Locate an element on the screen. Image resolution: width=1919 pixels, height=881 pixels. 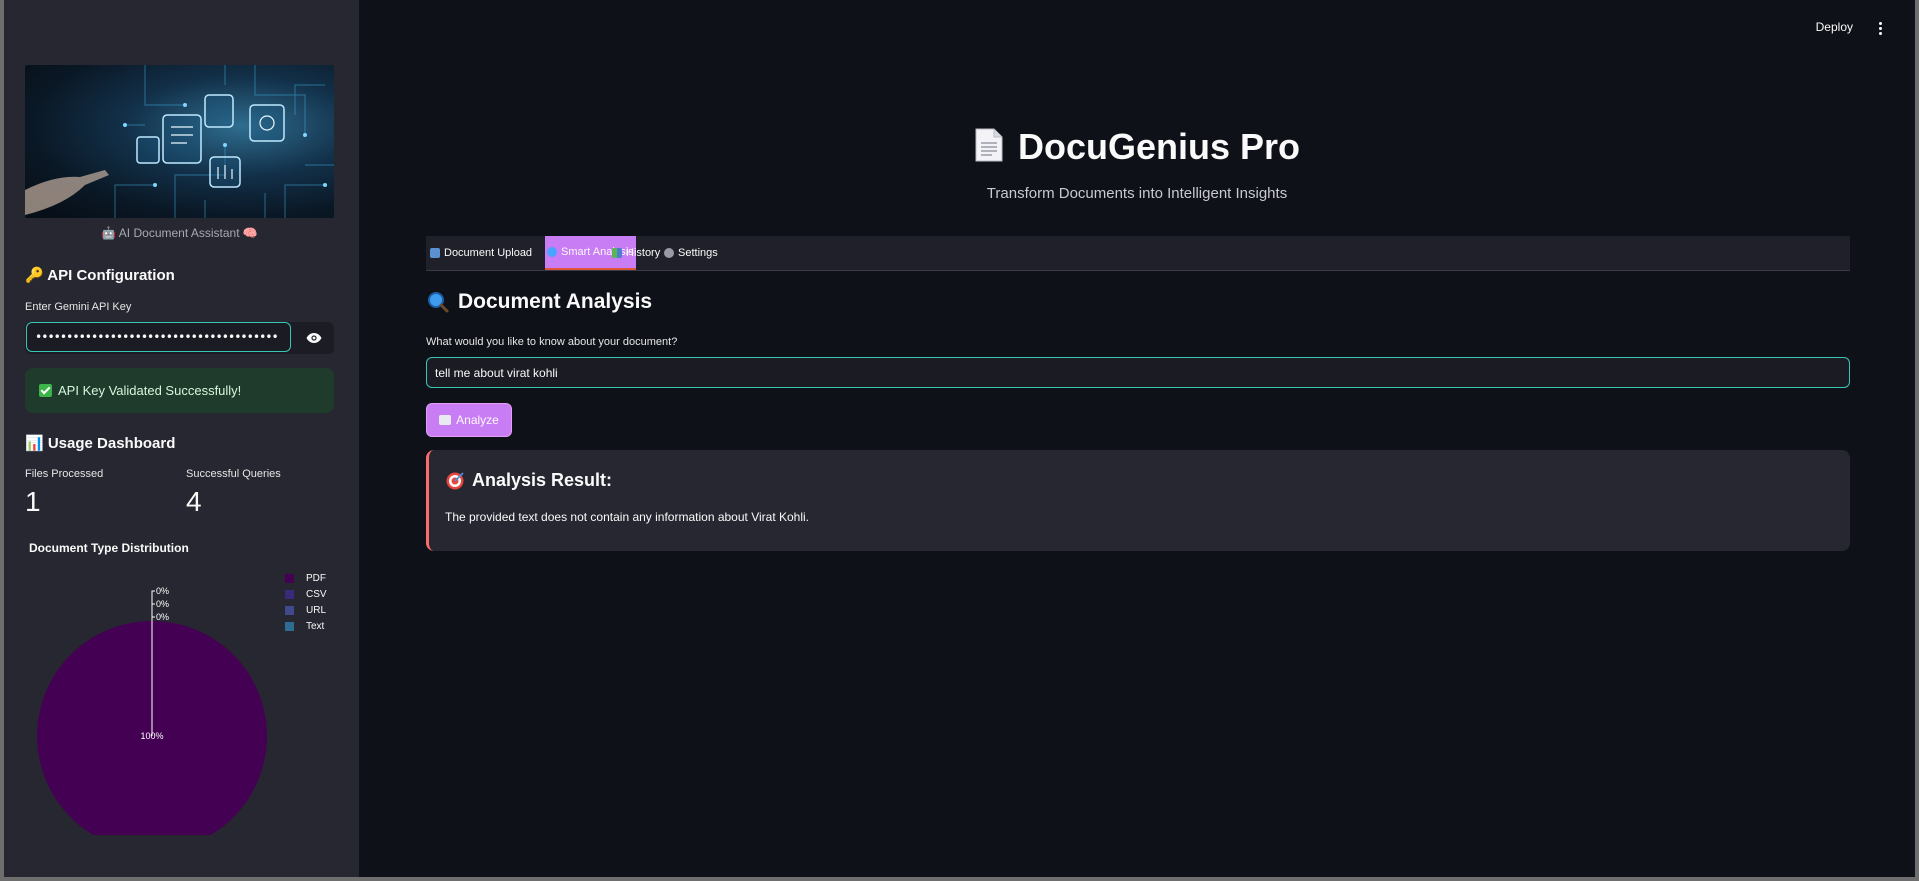
analyze-button: Analyze is located at coordinates (469, 420).